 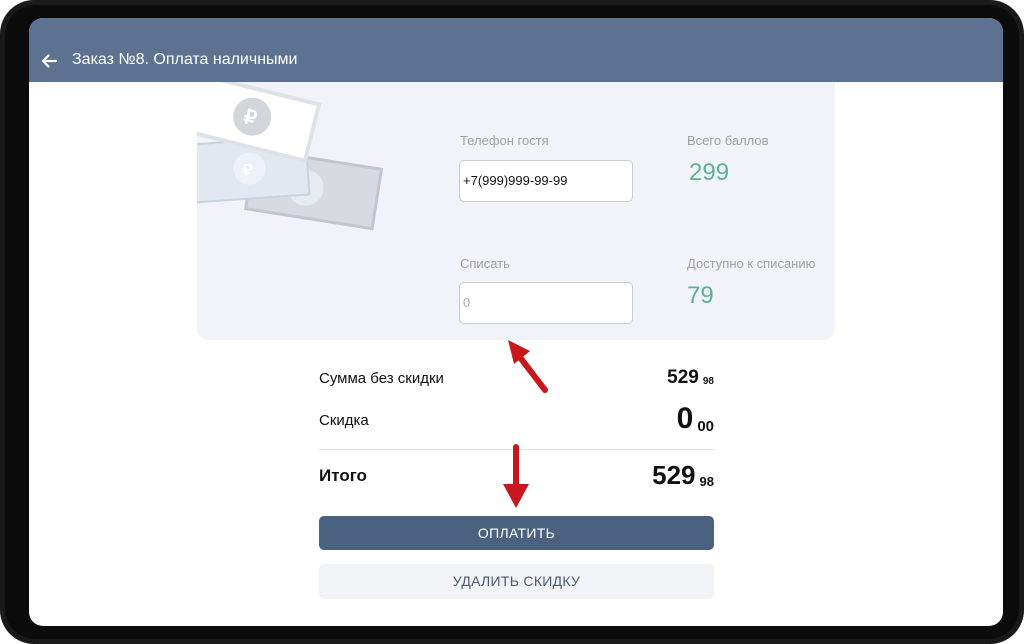 I want to click on total-points-value: 299, so click(x=709, y=172).